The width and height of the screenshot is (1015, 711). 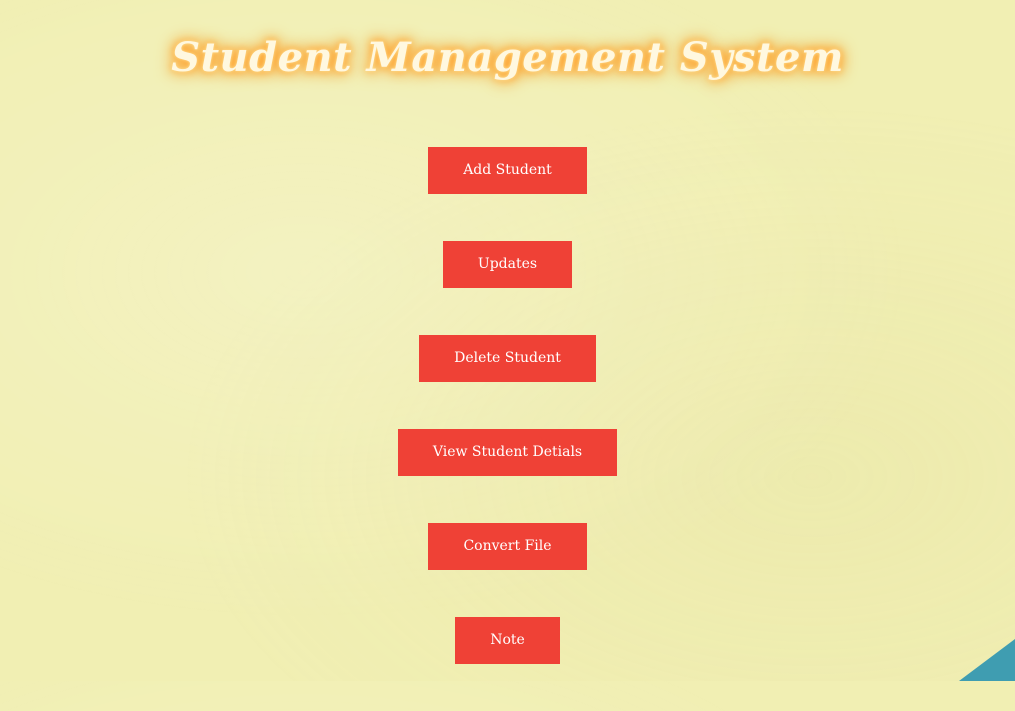 I want to click on menu-item-add-student: Add Student, so click(x=507, y=194).